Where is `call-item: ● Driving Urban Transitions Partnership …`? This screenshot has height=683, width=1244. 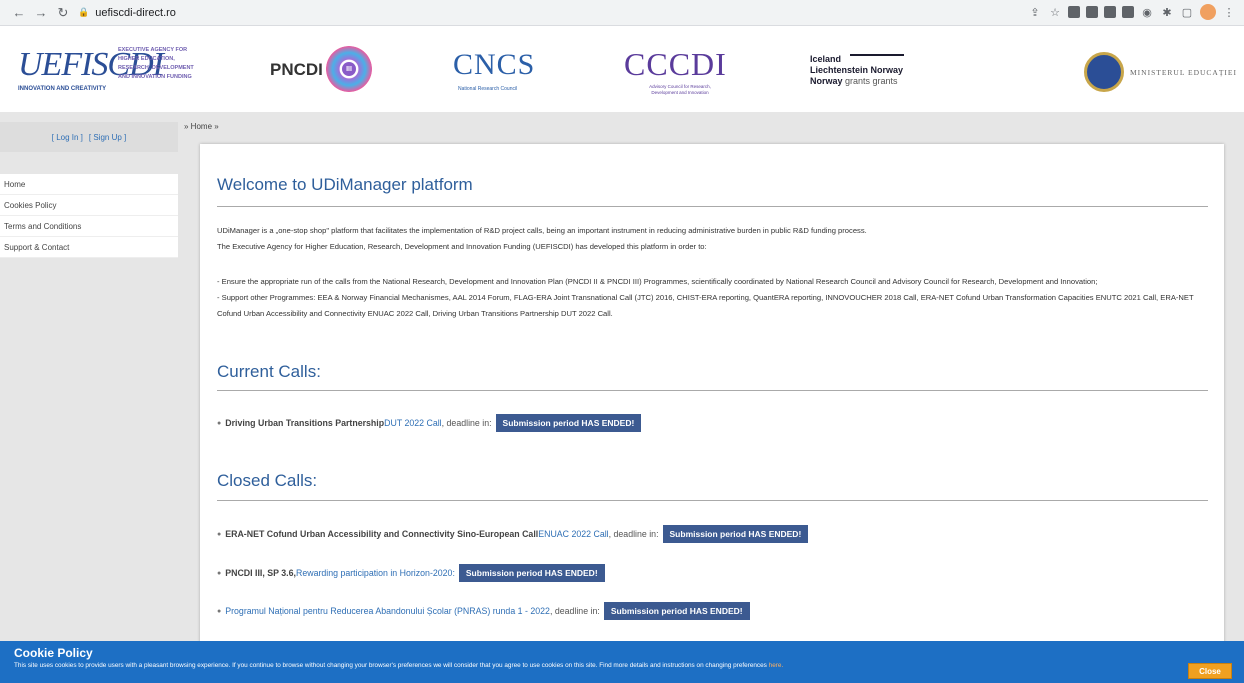
call-item: ● Driving Urban Transitions Partnership … is located at coordinates (429, 423).